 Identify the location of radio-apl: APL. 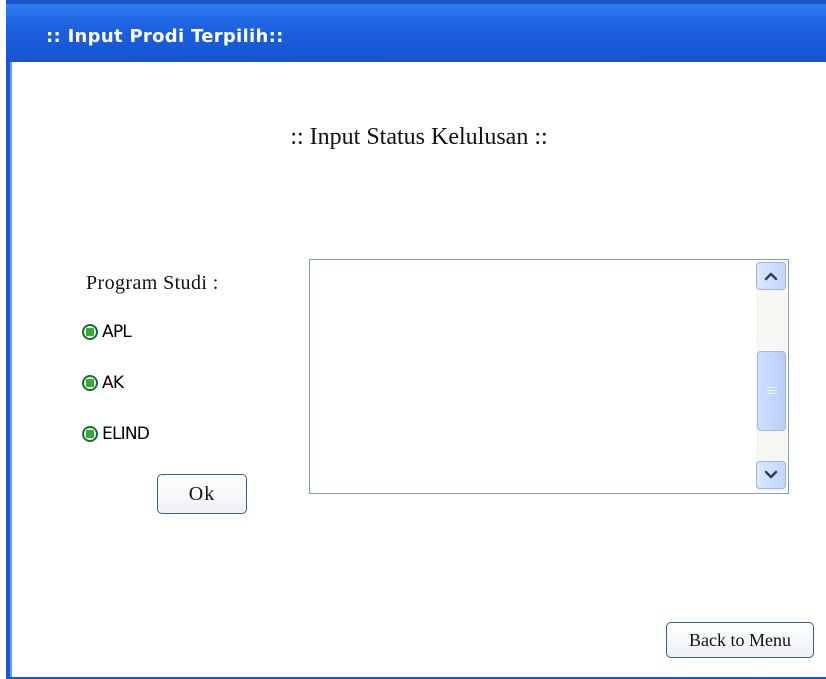
(107, 332).